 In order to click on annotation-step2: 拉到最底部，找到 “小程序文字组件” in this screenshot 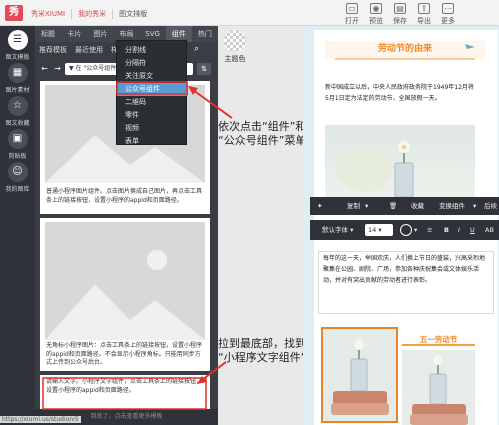, I will do `click(262, 351)`.